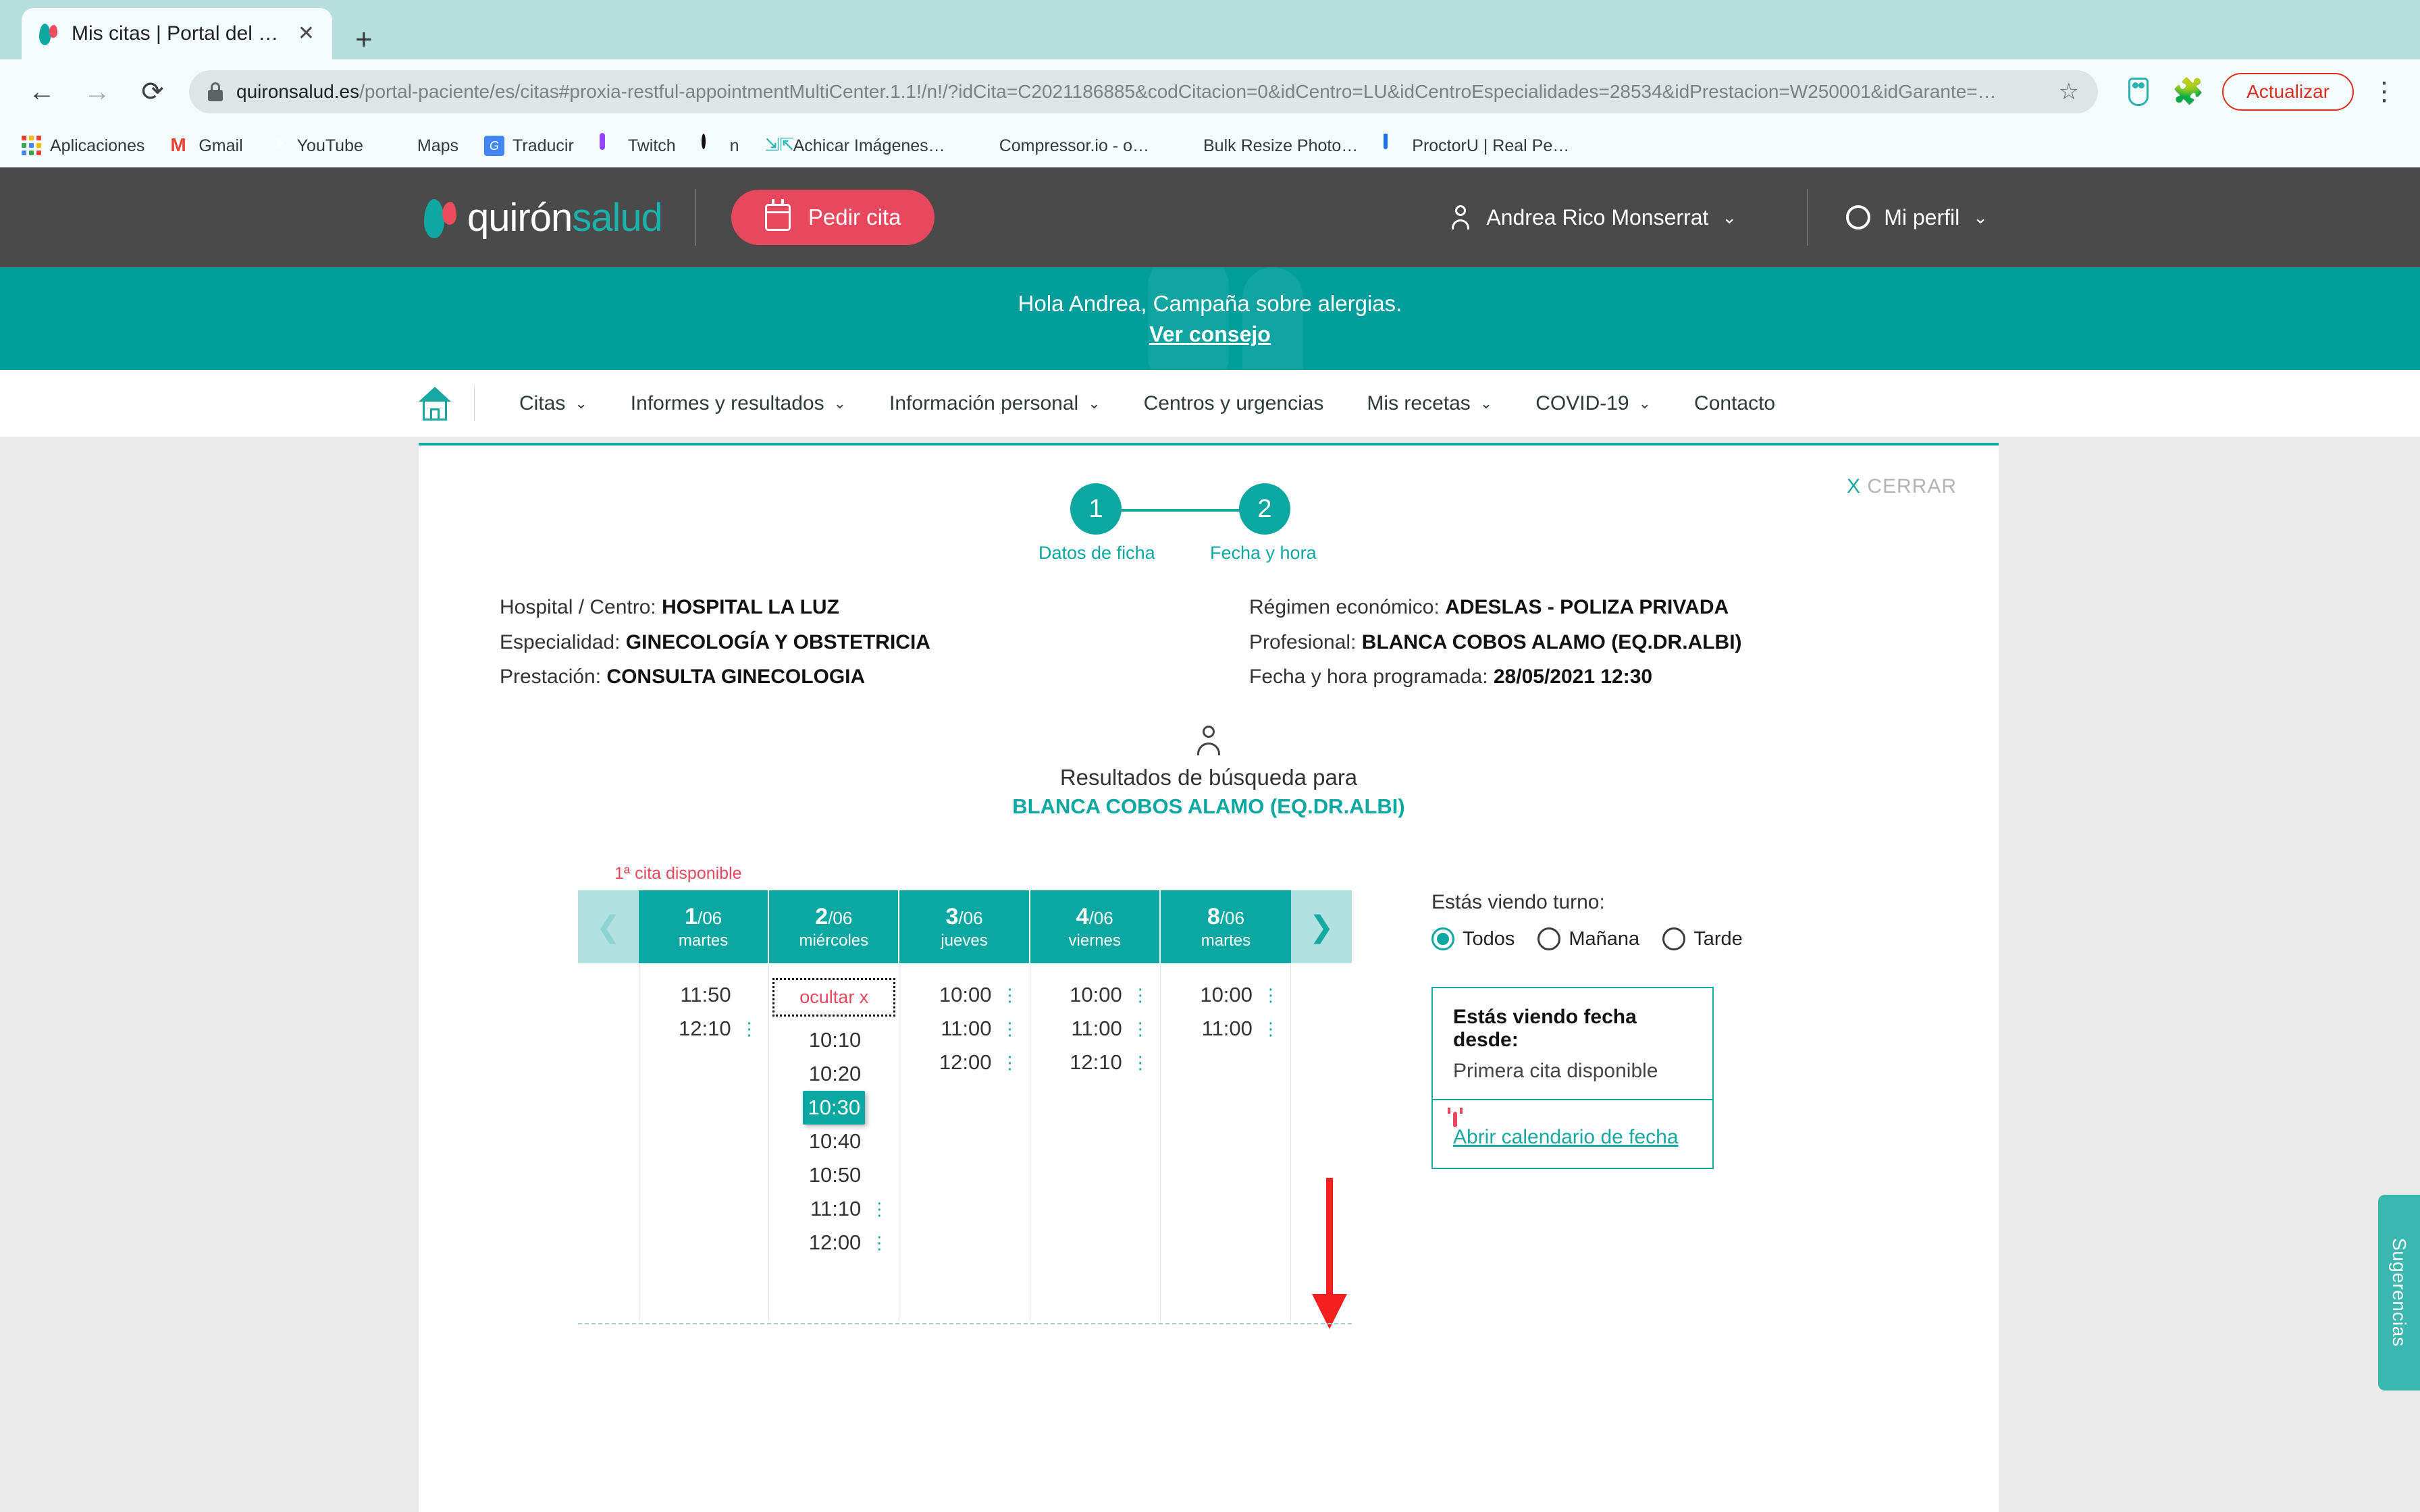 This screenshot has width=2420, height=1512. Describe the element at coordinates (834, 1175) in the screenshot. I see `time-slot: 10:50⋮` at that location.